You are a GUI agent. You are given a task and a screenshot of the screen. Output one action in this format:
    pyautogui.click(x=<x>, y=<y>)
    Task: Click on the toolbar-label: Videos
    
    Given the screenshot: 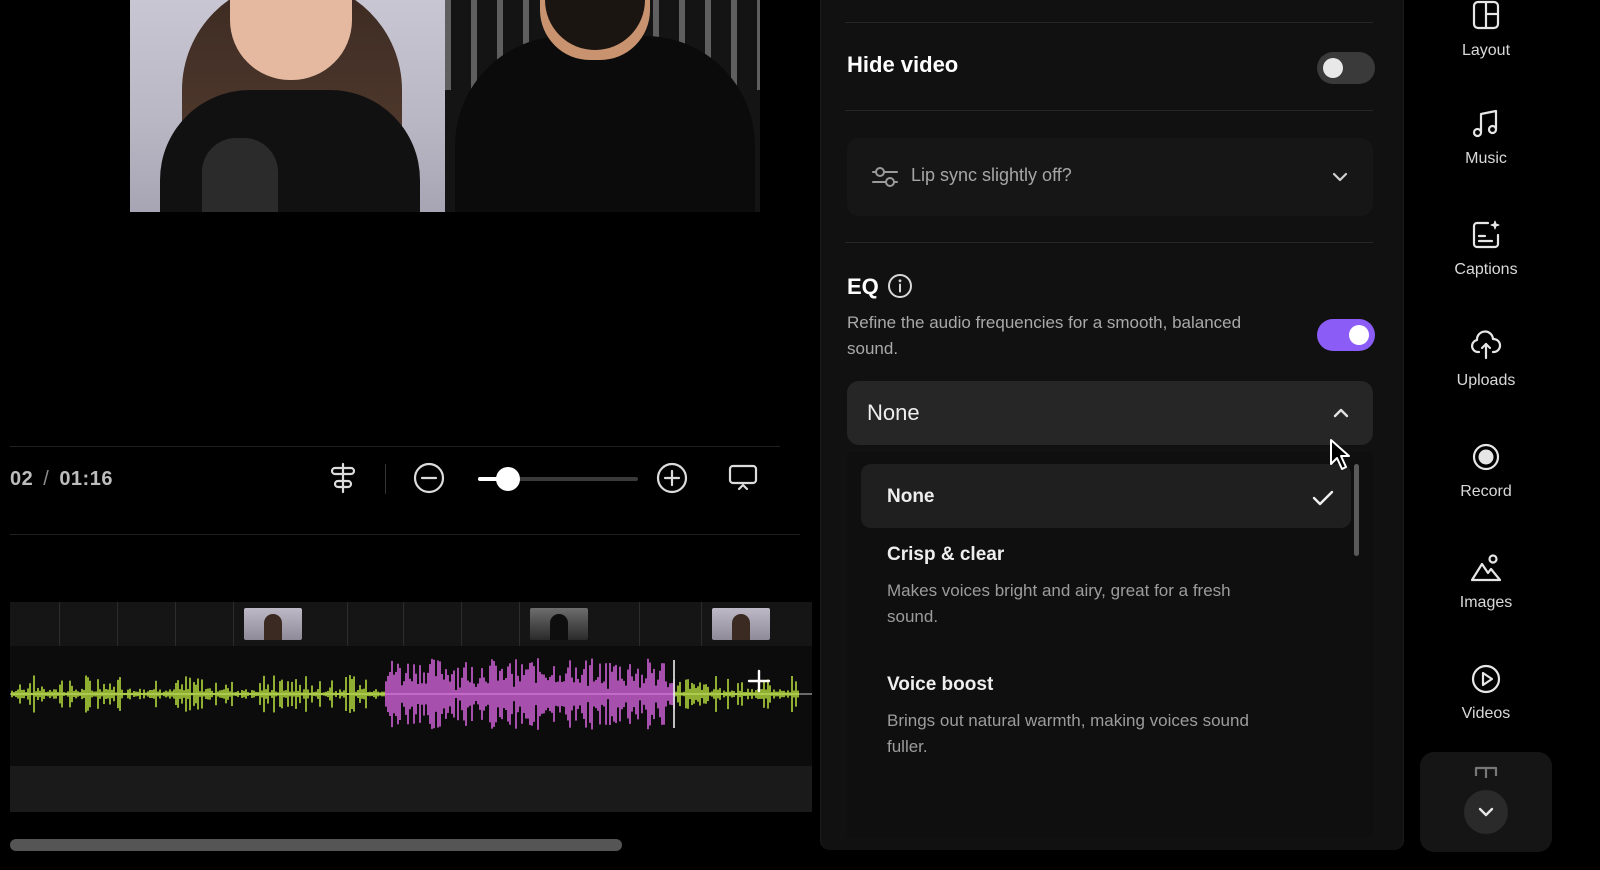 What is the action you would take?
    pyautogui.click(x=1486, y=713)
    